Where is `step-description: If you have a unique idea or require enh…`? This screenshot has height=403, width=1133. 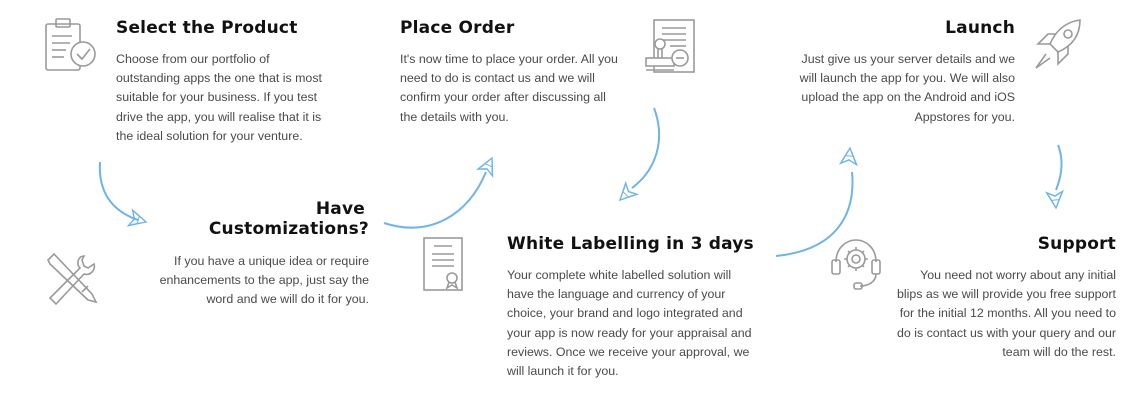 step-description: If you have a unique idea or require enh… is located at coordinates (264, 280).